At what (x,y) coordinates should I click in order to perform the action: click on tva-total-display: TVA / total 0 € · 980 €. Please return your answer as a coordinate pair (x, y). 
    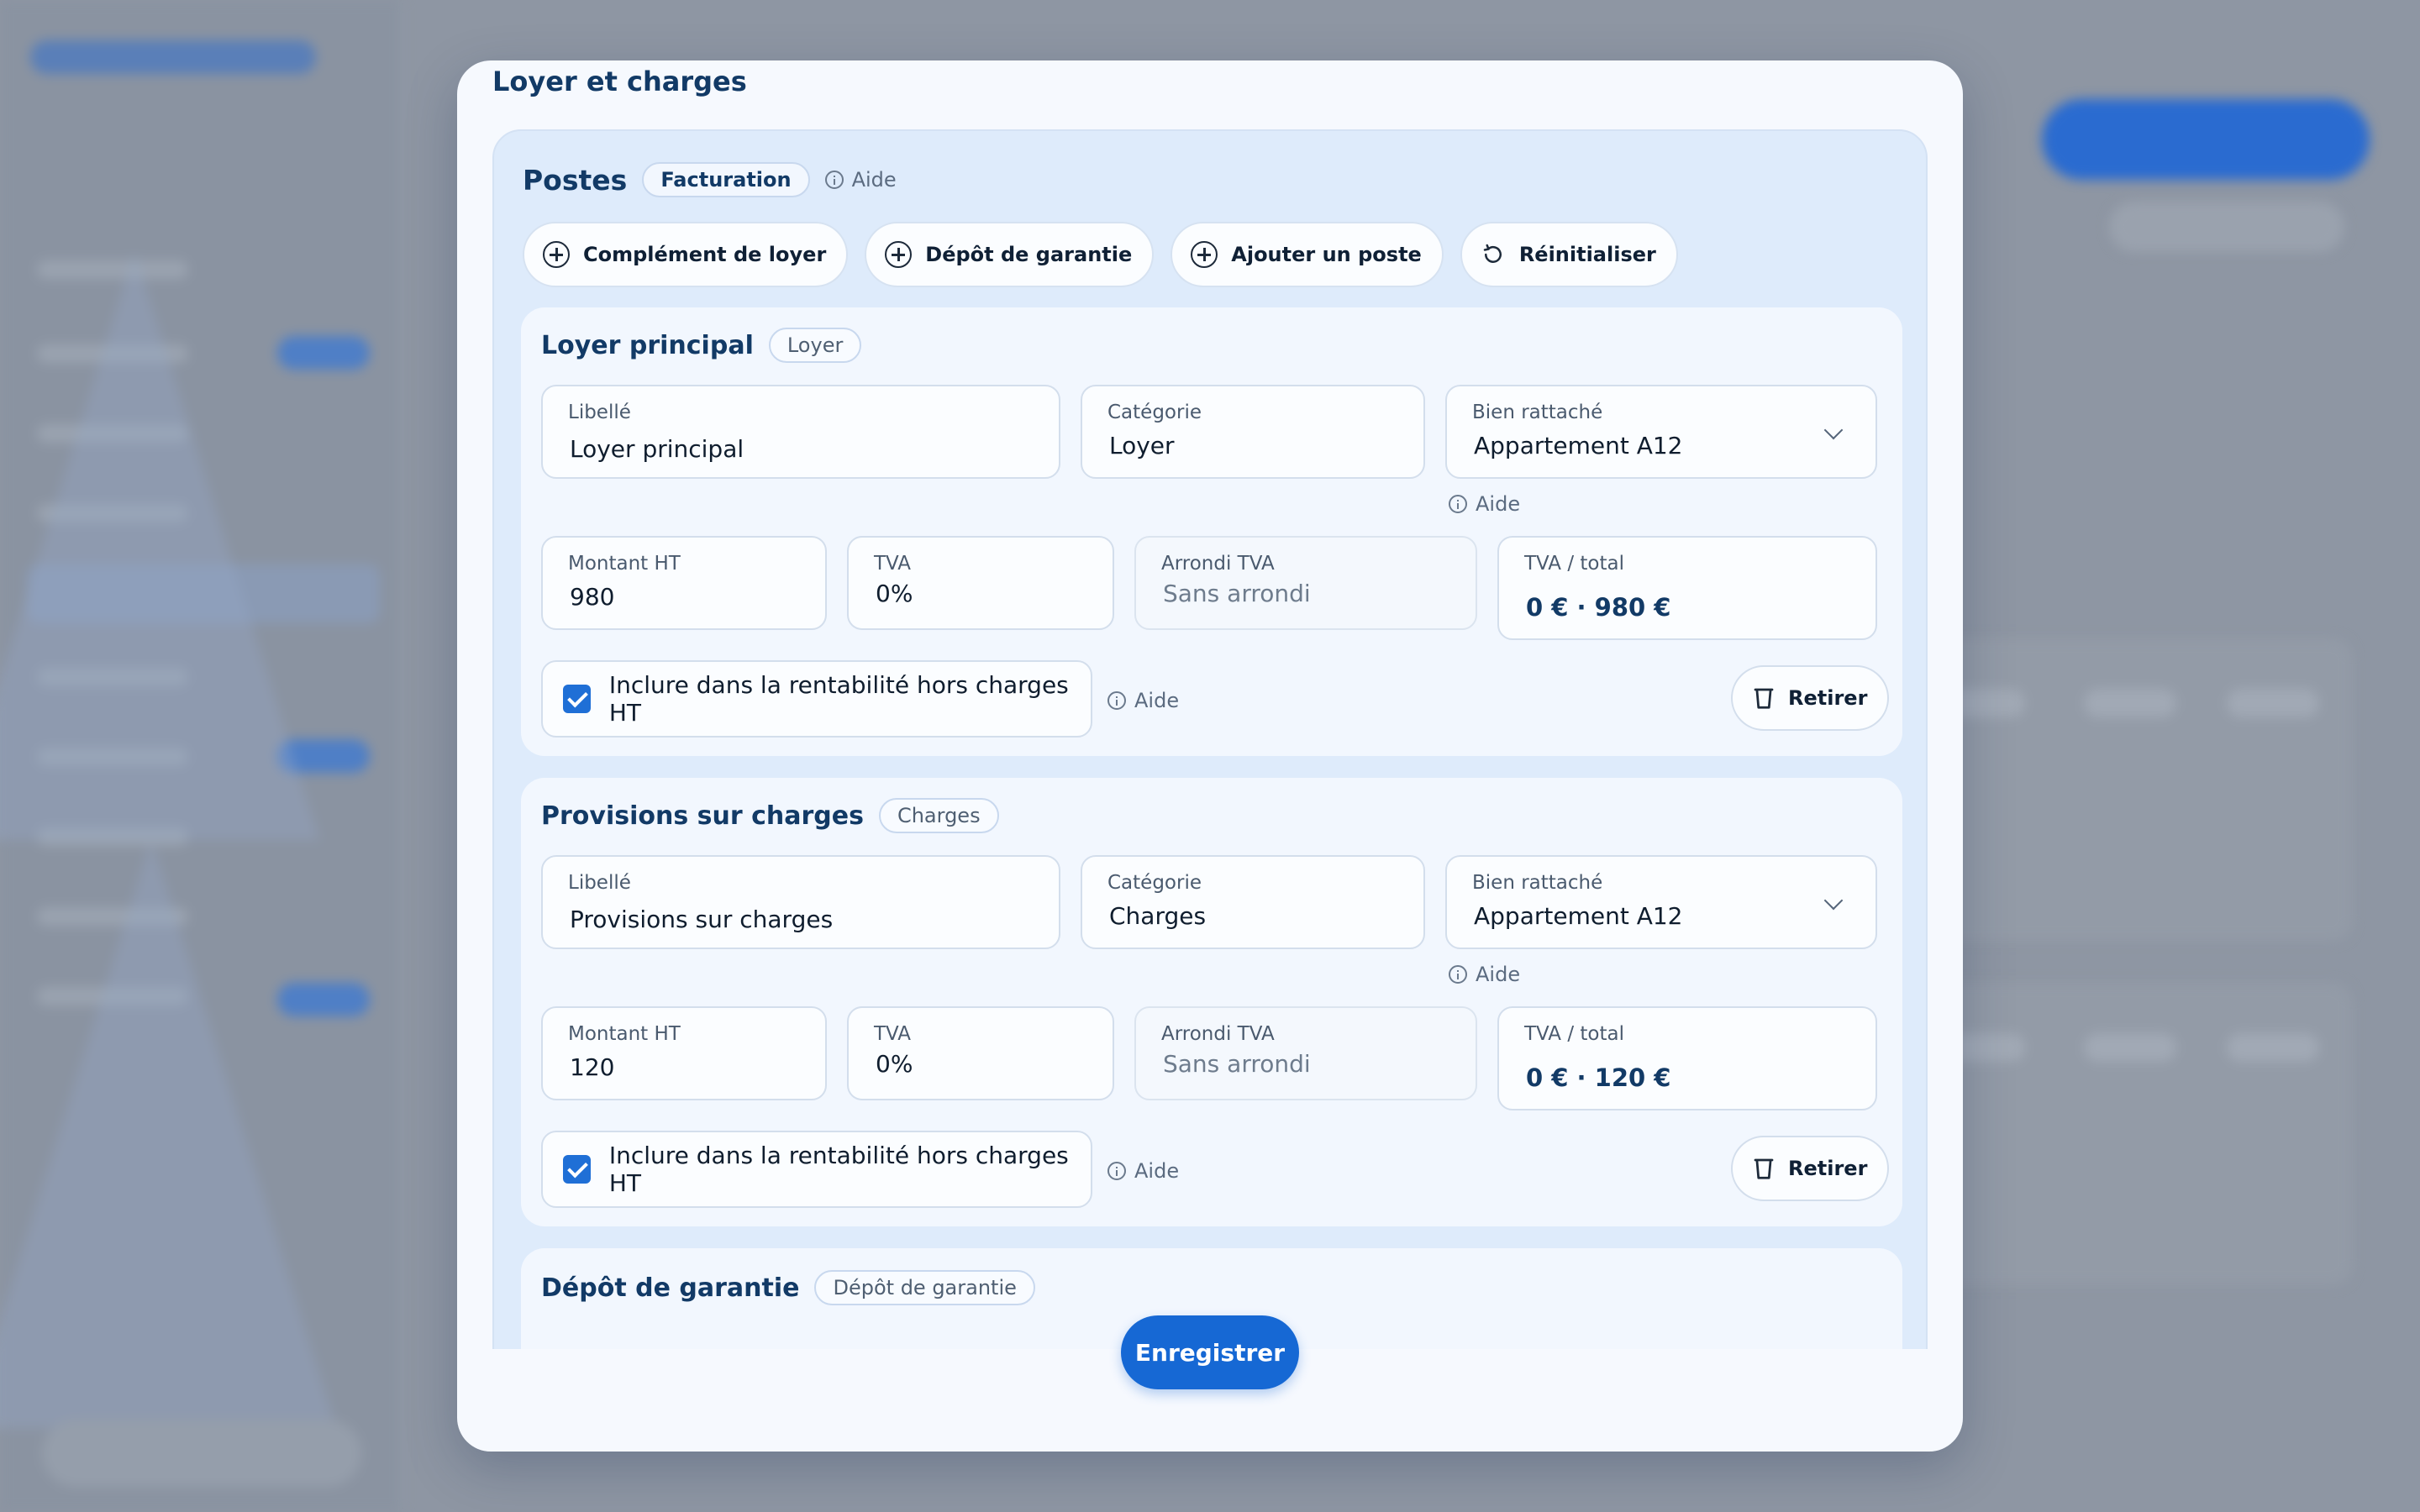
    Looking at the image, I should click on (1687, 588).